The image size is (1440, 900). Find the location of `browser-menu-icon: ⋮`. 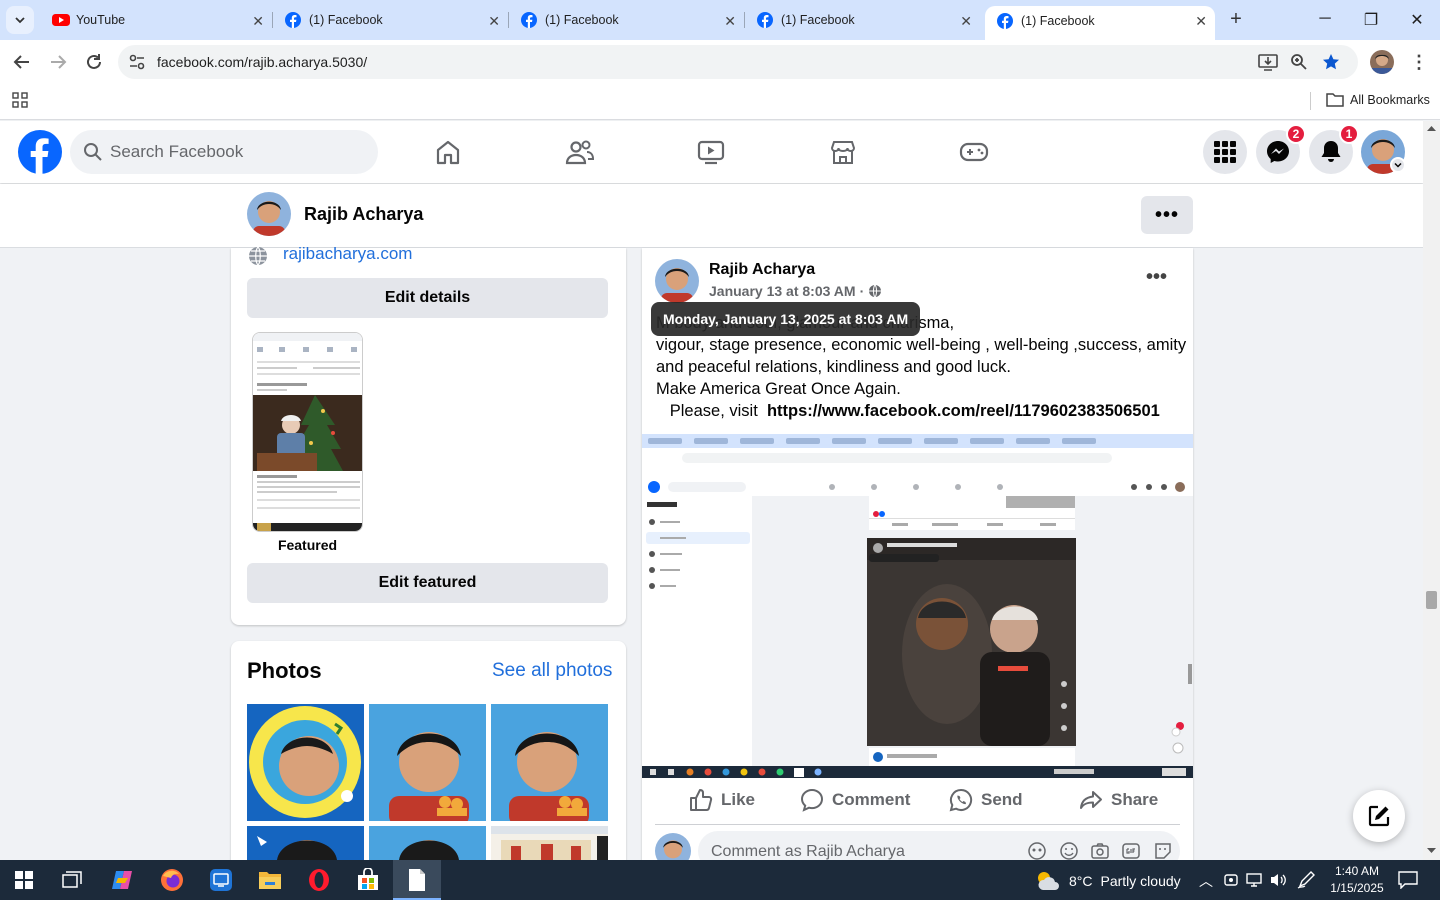

browser-menu-icon: ⋮ is located at coordinates (1419, 62).